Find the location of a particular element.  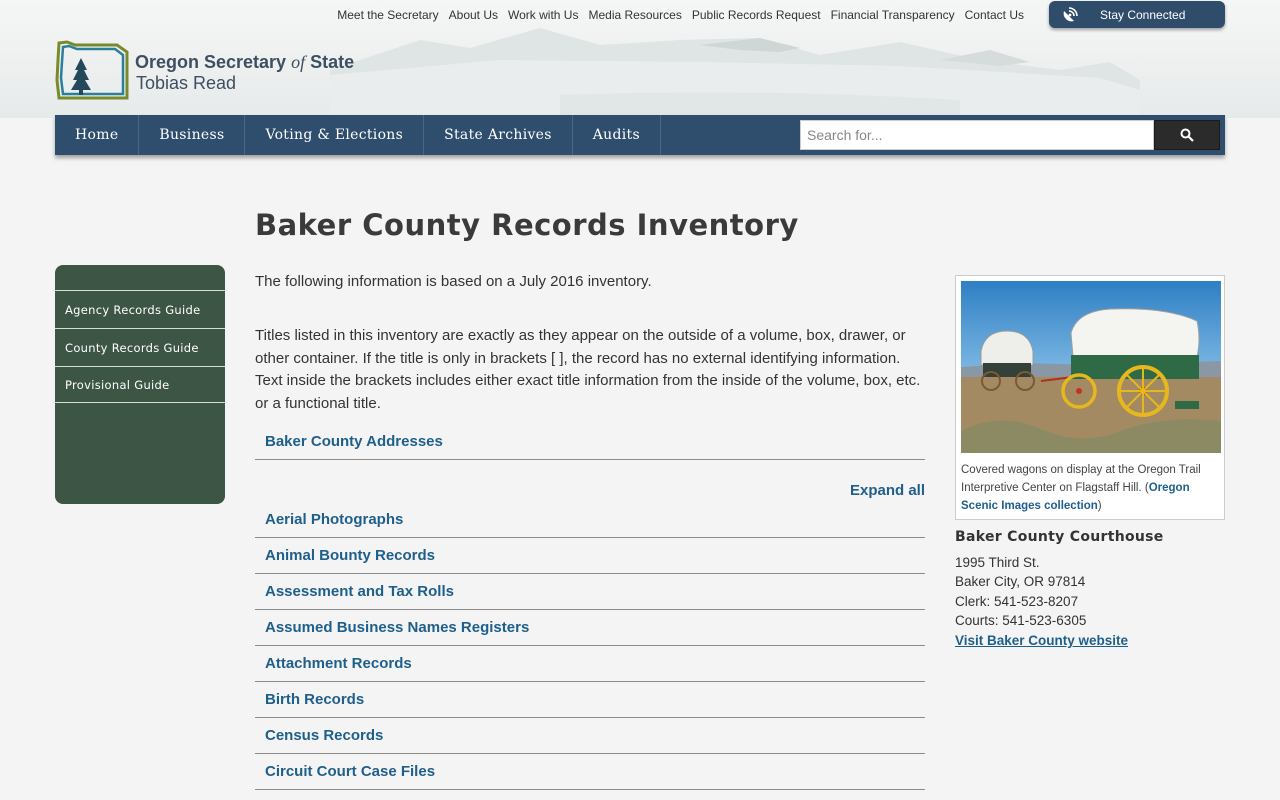

search-icon is located at coordinates (1187, 135).